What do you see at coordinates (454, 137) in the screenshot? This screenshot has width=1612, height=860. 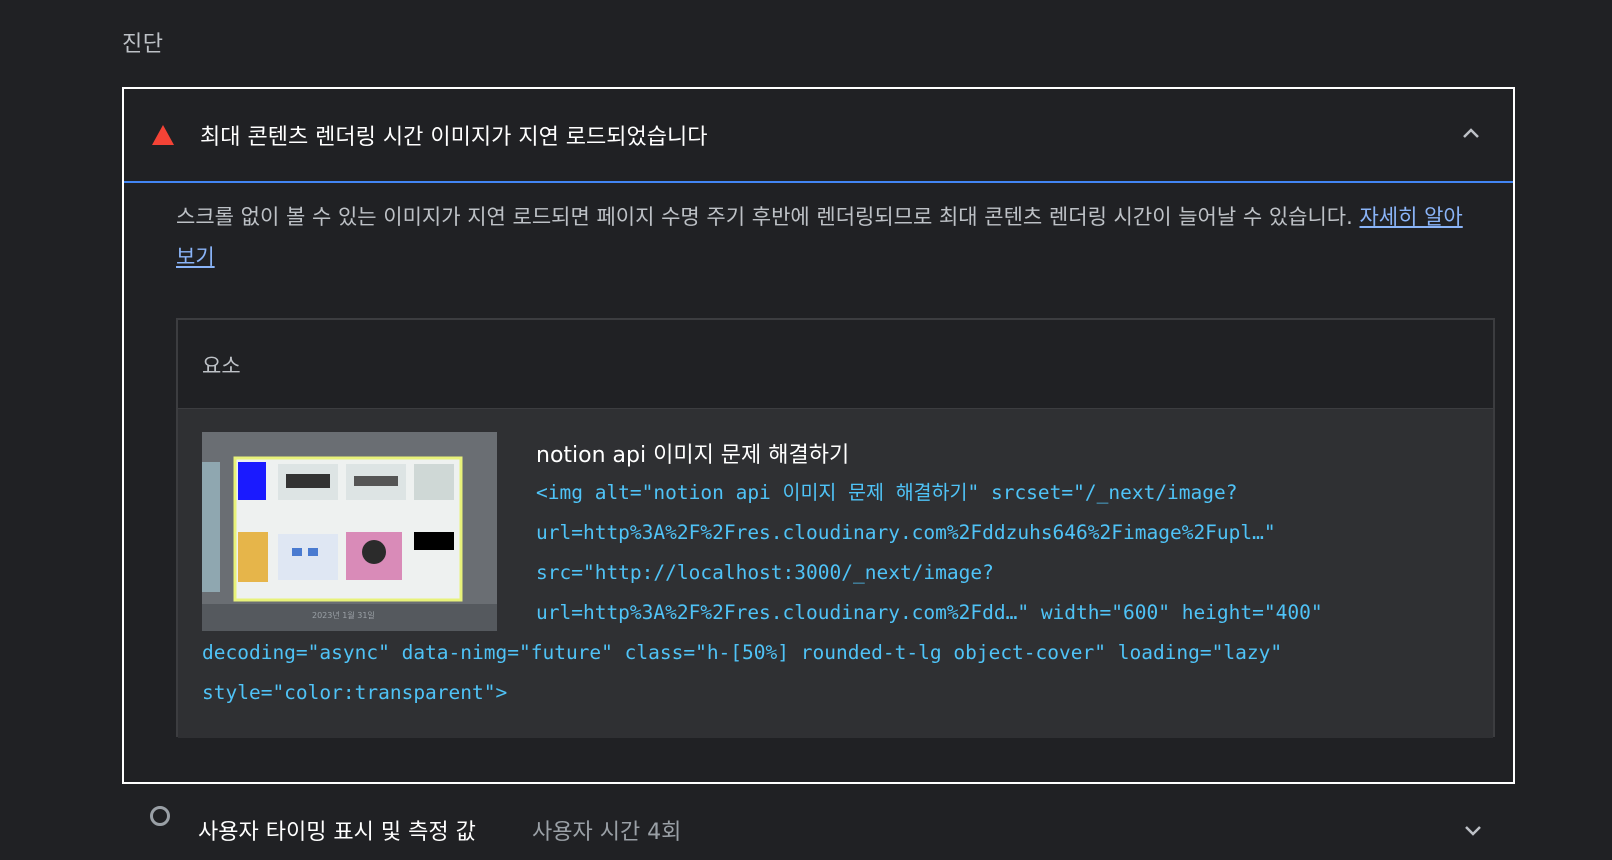 I see `audit-title: 최대 콘텐츠 렌더링 시간 이미지가 지연 로드되었습니다` at bounding box center [454, 137].